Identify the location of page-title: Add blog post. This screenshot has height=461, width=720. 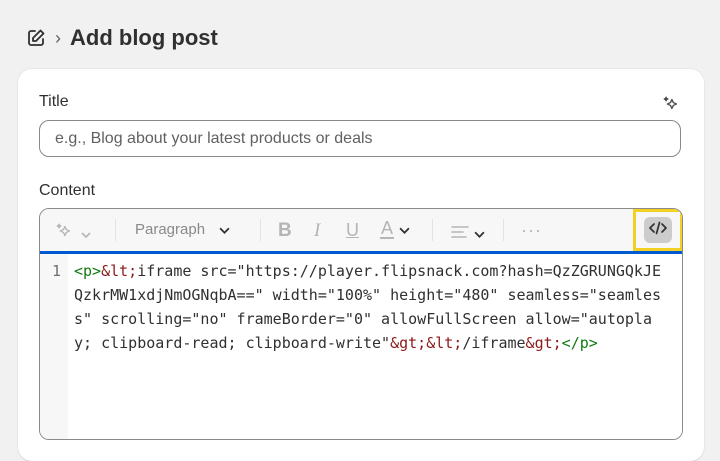
(144, 37).